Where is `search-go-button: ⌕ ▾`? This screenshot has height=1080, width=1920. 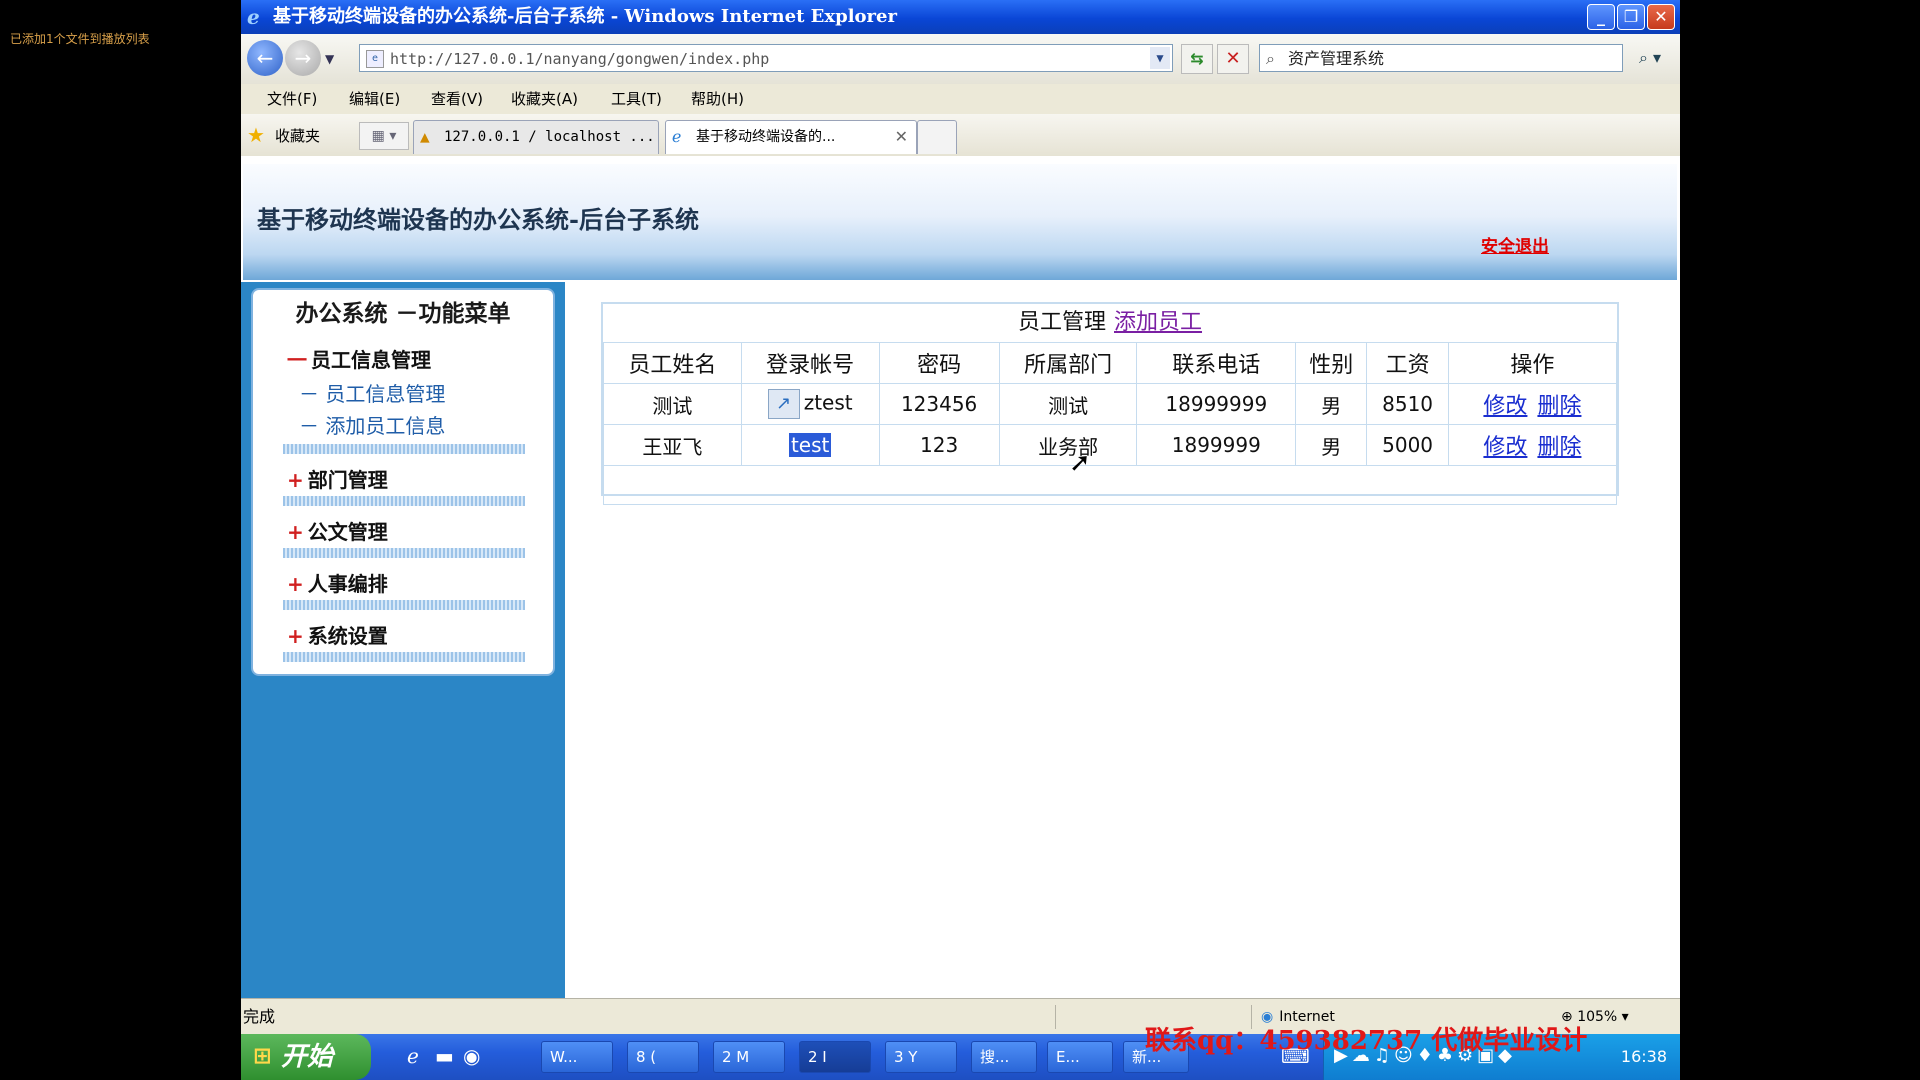 search-go-button: ⌕ ▾ is located at coordinates (1650, 58).